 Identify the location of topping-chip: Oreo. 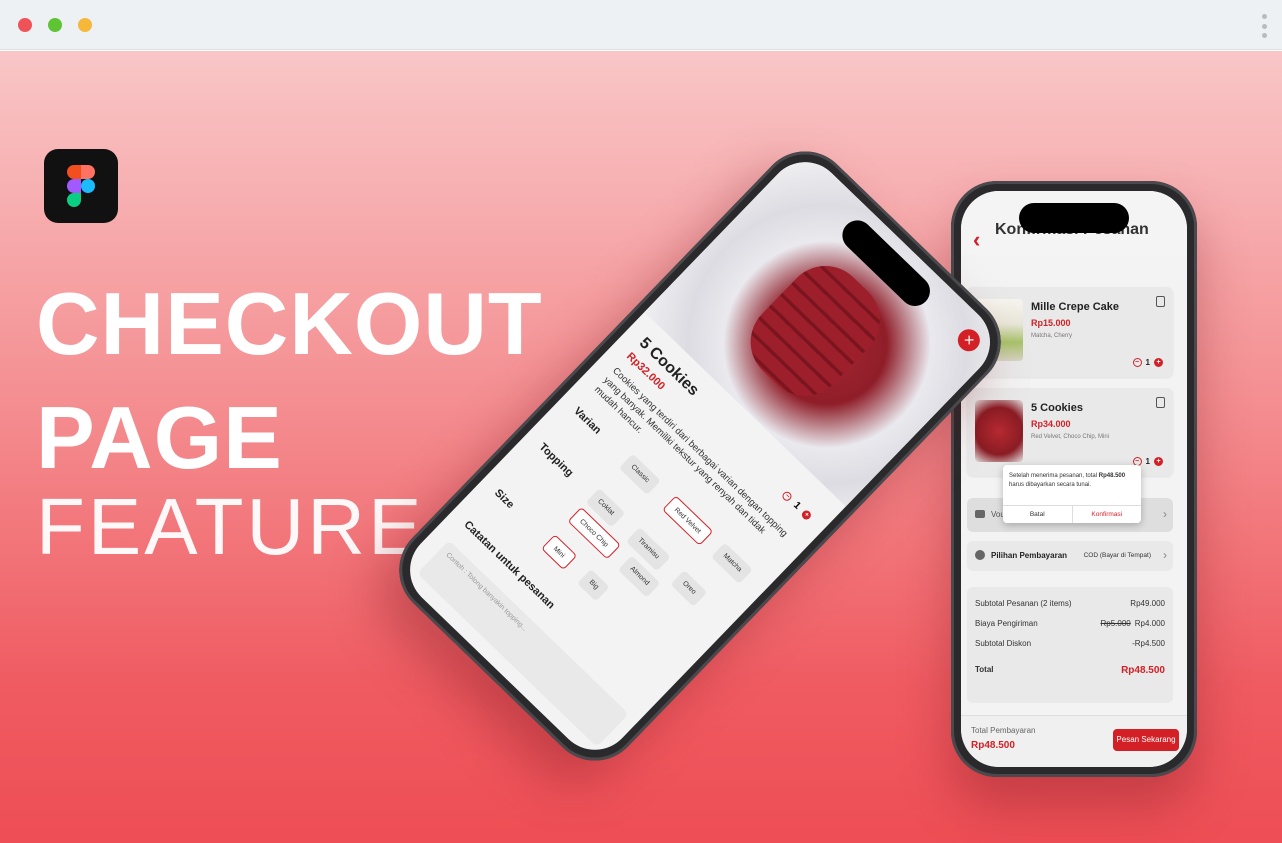
(689, 588).